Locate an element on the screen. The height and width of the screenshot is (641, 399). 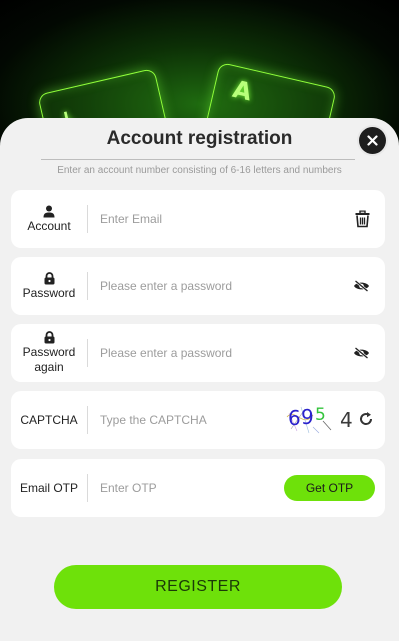
title-divider is located at coordinates (198, 159).